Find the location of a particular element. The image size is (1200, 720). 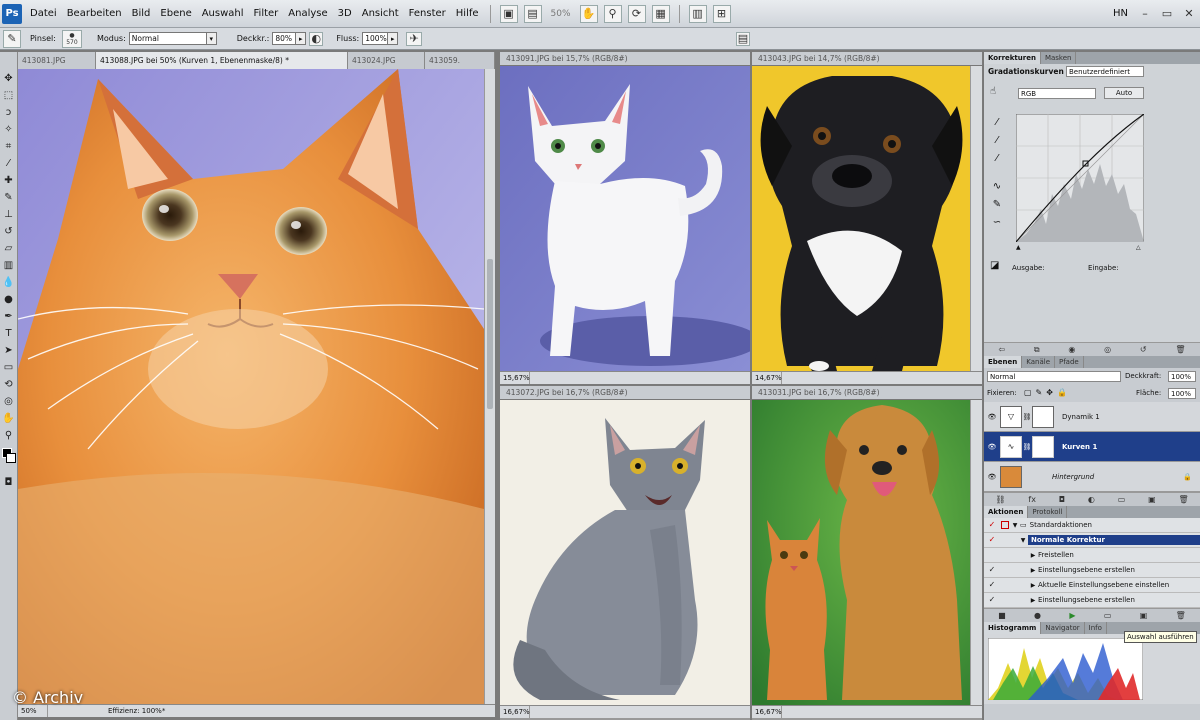

shape-tool-icon: ▭ is located at coordinates (9, 367).